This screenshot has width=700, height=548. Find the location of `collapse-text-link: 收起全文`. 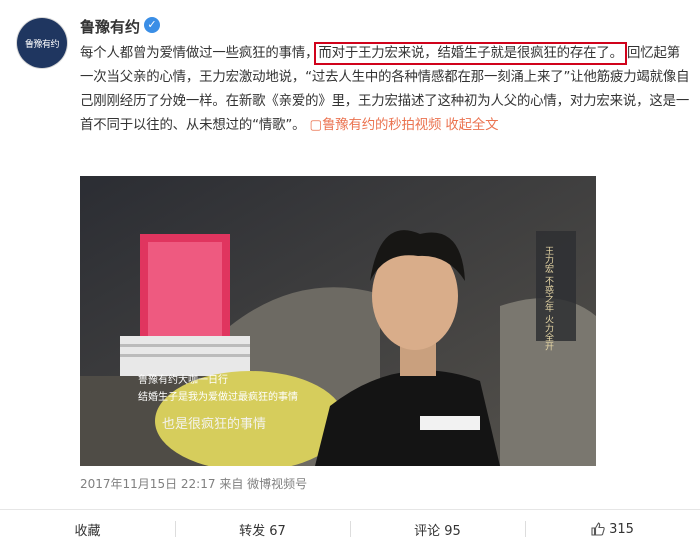

collapse-text-link: 收起全文 is located at coordinates (471, 125).